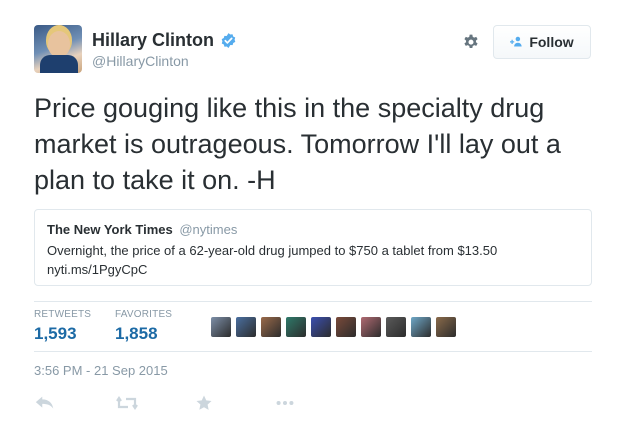  What do you see at coordinates (110, 229) in the screenshot?
I see `quoted-author-name: The New York Times` at bounding box center [110, 229].